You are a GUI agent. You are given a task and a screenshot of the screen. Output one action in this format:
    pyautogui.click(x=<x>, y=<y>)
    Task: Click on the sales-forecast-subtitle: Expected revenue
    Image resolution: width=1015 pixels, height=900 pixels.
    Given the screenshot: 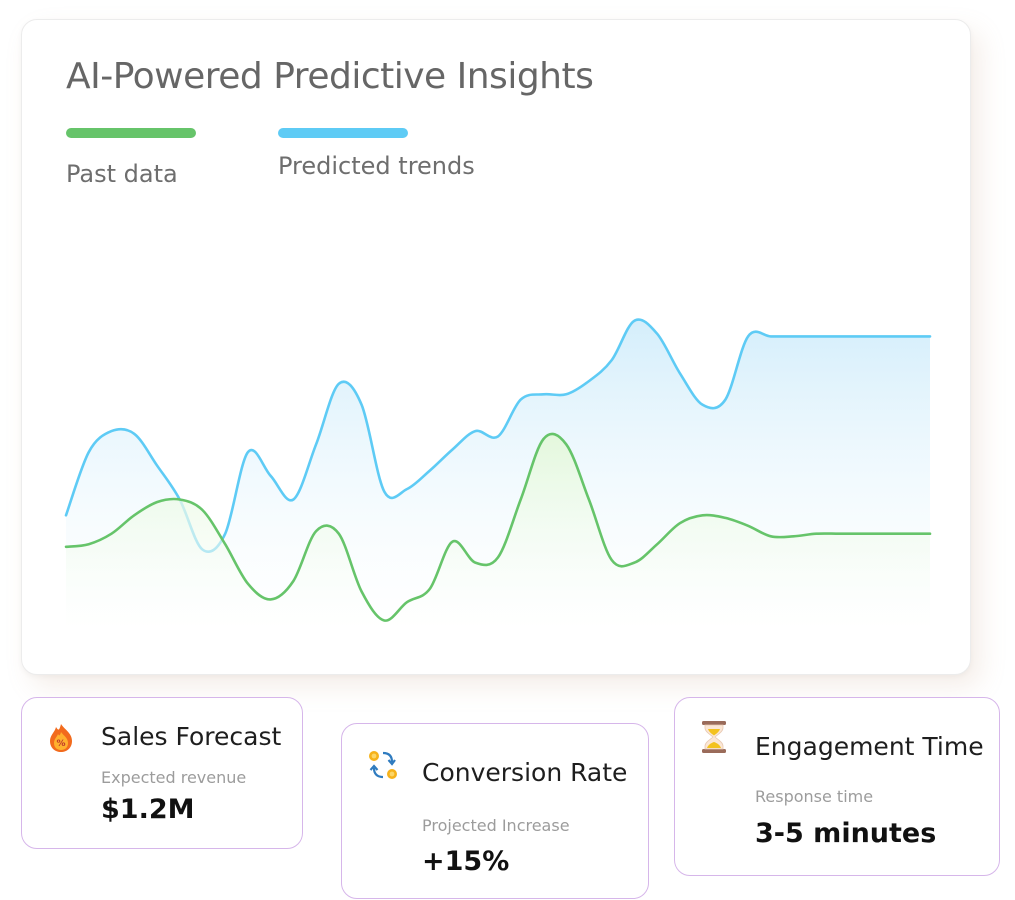 What is the action you would take?
    pyautogui.click(x=174, y=777)
    